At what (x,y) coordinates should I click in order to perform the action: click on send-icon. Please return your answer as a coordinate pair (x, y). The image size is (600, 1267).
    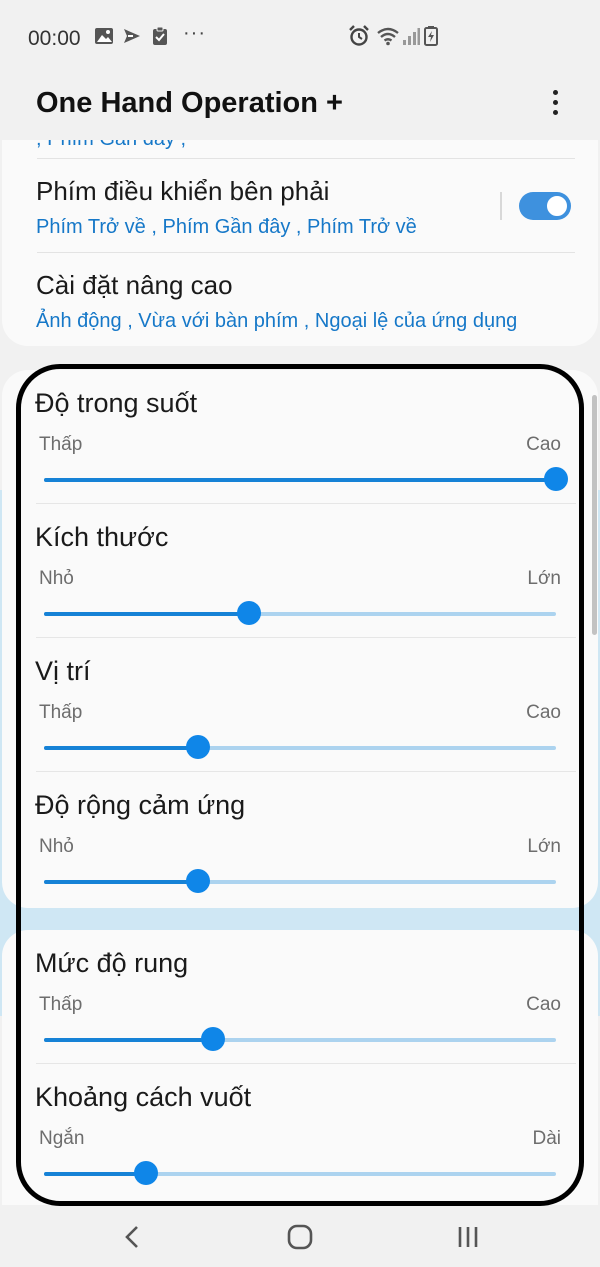
    Looking at the image, I should click on (132, 36).